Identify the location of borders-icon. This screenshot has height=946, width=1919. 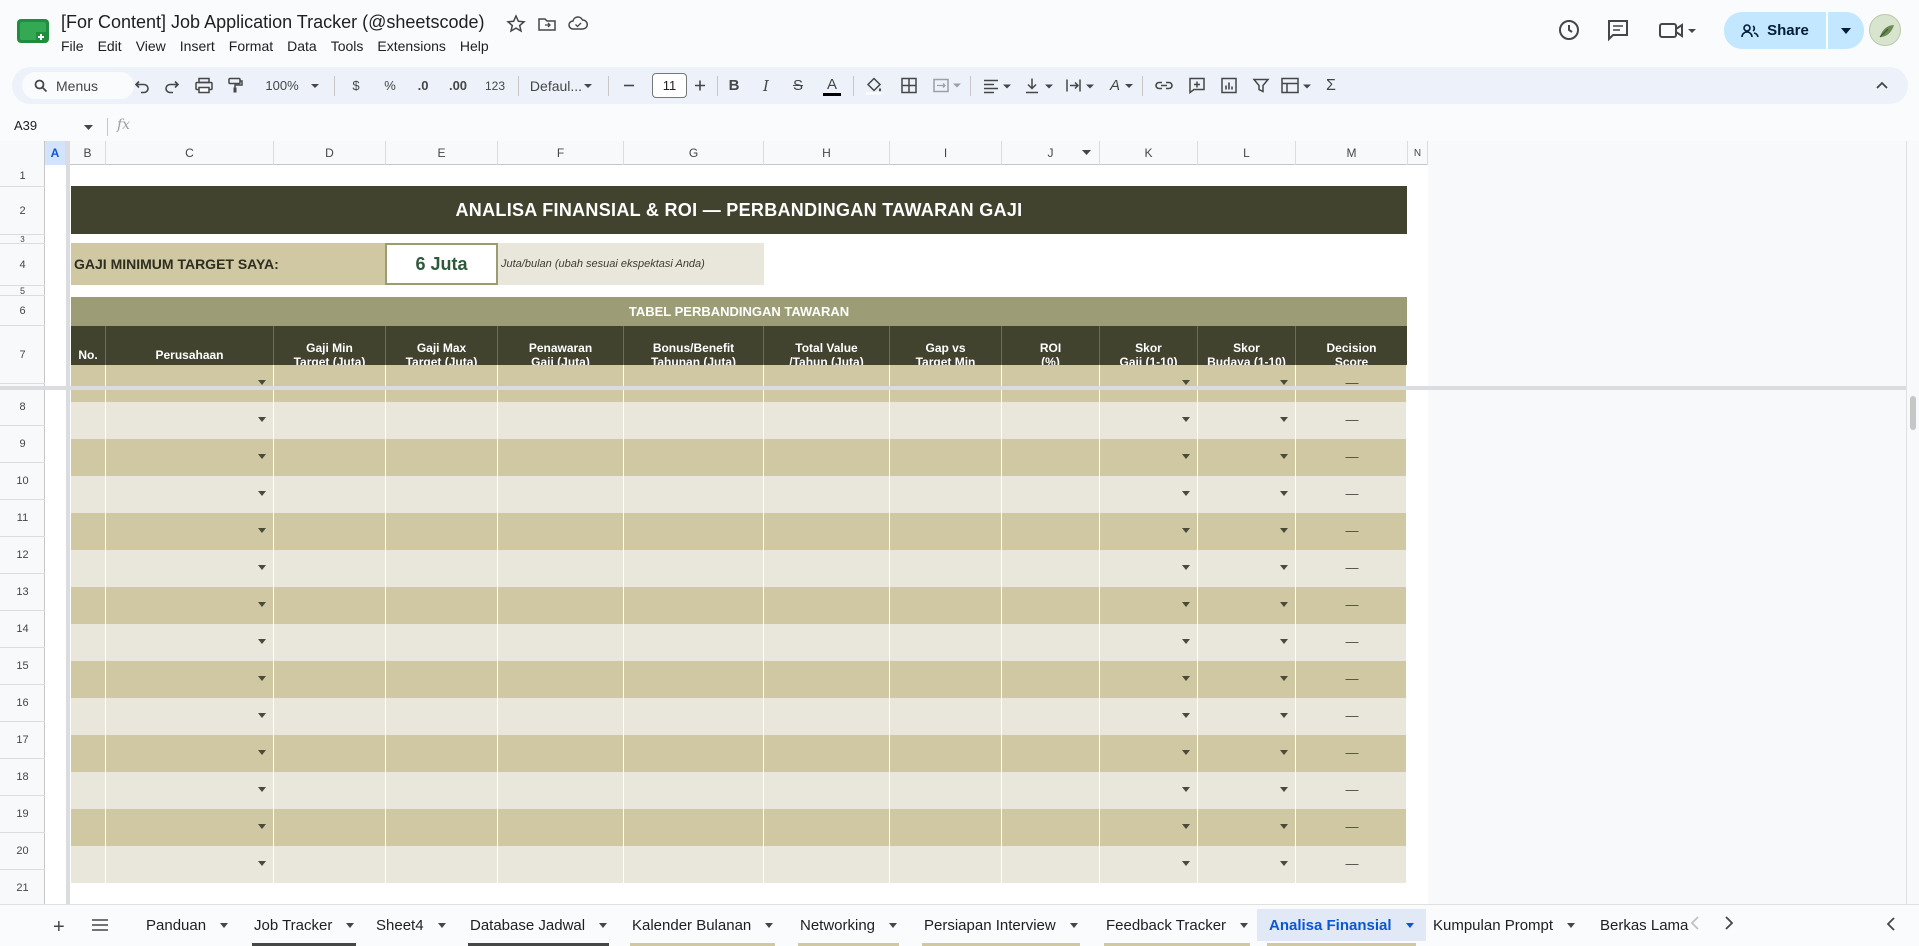
(909, 85).